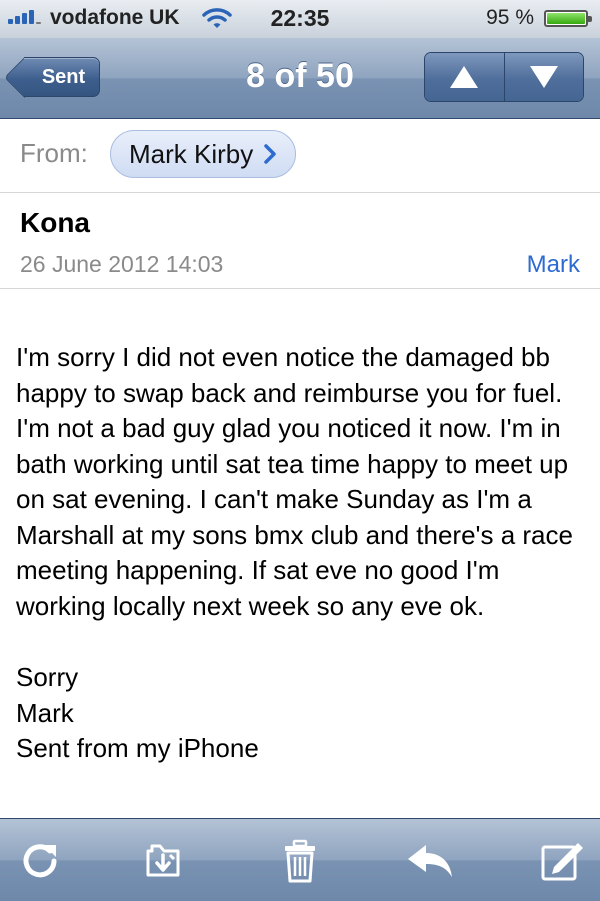 Image resolution: width=600 pixels, height=901 pixels. What do you see at coordinates (47, 677) in the screenshot?
I see `signoff-line: Sorry` at bounding box center [47, 677].